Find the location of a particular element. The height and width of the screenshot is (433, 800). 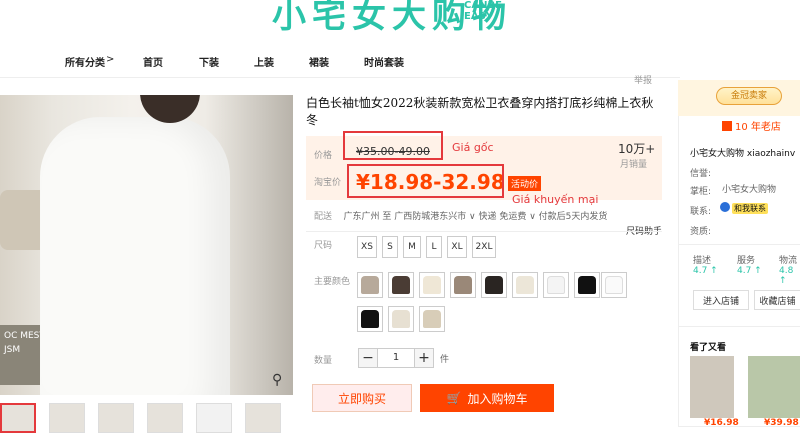

monthly-sales-label: 月销量 is located at coordinates (634, 165).